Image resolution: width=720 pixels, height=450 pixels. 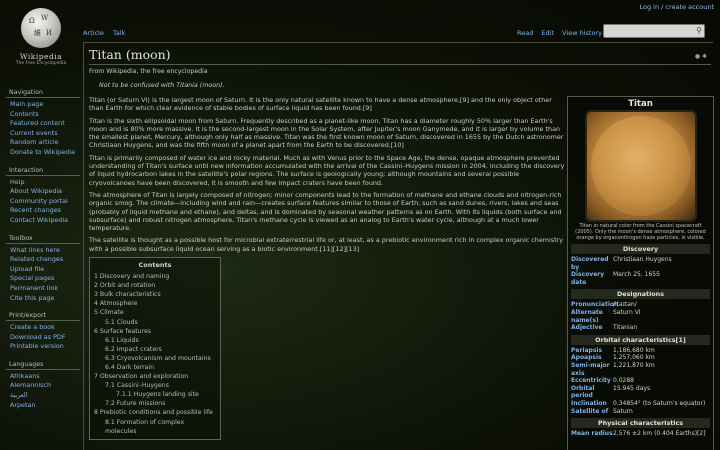 I want to click on toc-item: 6.4 Dark terrain, so click(x=155, y=367).